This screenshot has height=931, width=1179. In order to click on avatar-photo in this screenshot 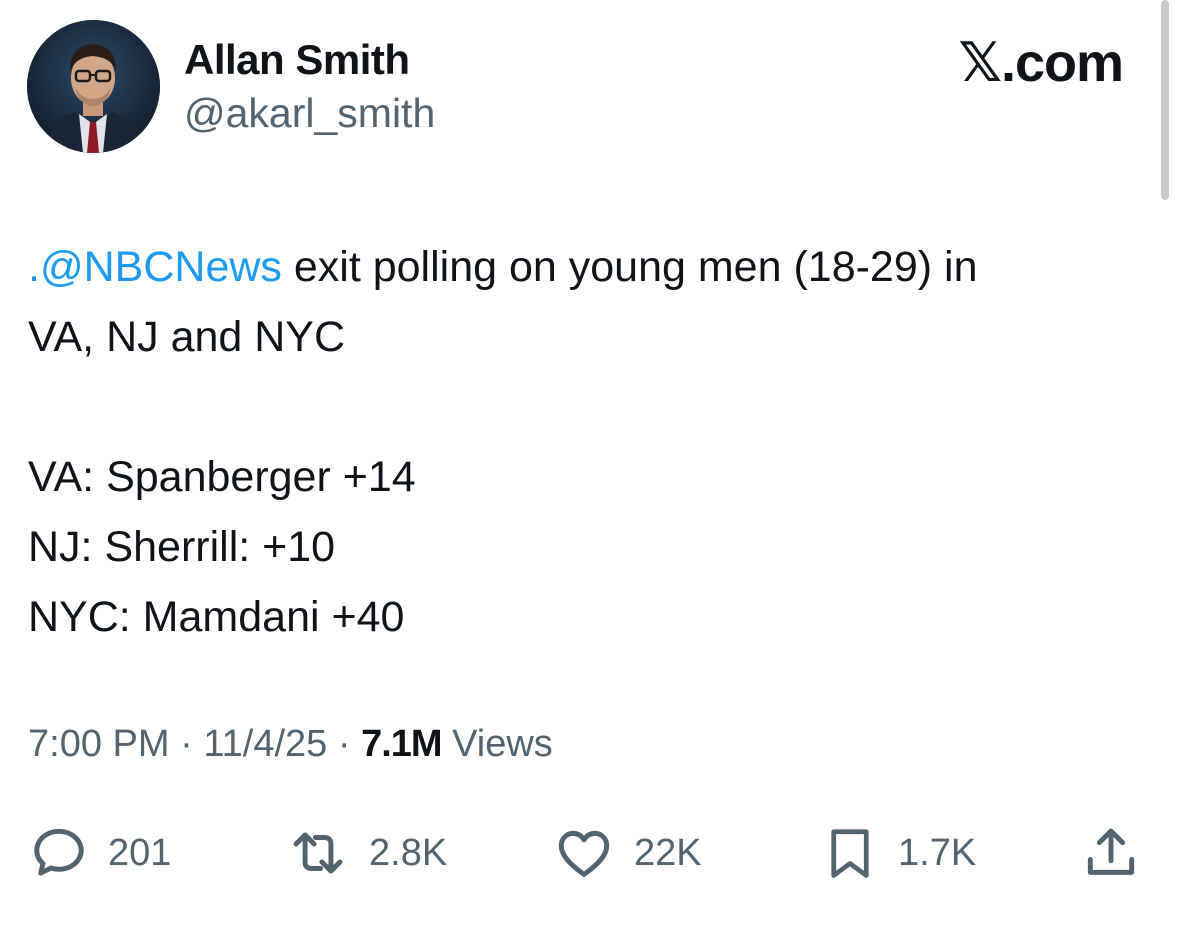, I will do `click(93, 86)`.